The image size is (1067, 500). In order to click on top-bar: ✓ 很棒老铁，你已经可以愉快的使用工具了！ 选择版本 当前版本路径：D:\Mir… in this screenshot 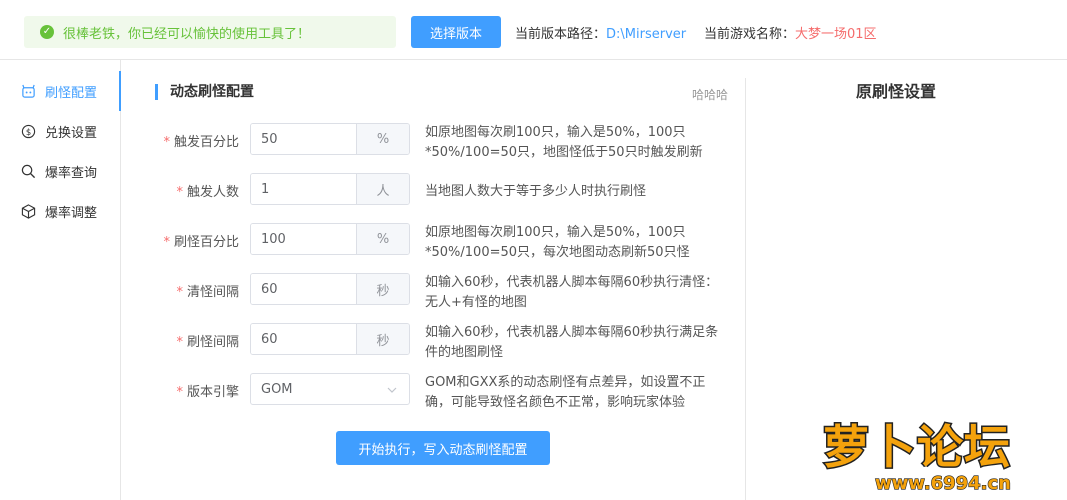, I will do `click(533, 30)`.